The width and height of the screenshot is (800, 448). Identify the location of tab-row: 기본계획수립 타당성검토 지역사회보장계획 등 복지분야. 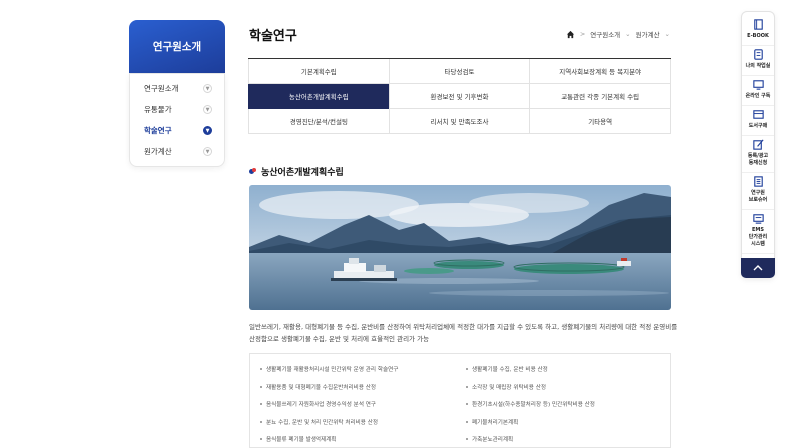
(460, 71).